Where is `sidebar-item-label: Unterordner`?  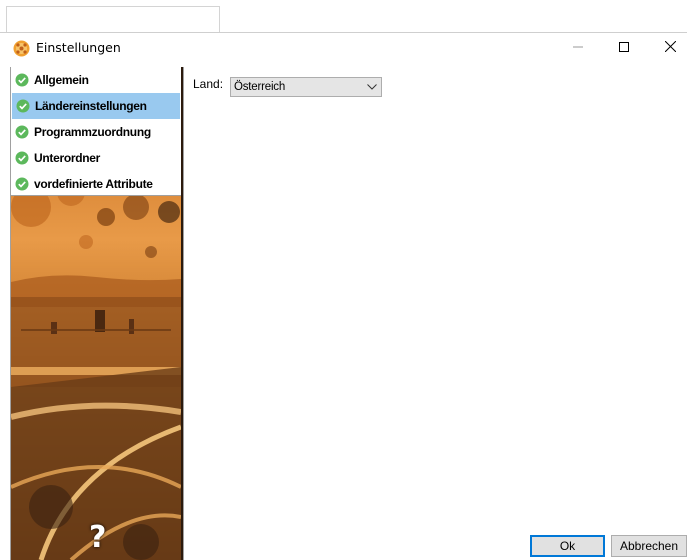
sidebar-item-label: Unterordner is located at coordinates (67, 158).